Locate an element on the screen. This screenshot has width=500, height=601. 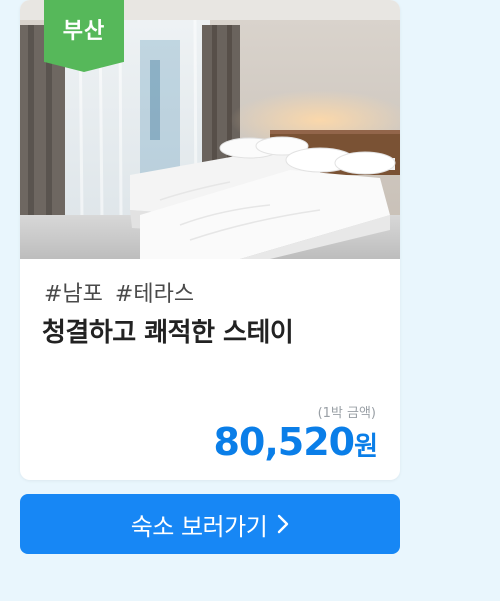
hashtag-list: #남포 #테라스 is located at coordinates (119, 292).